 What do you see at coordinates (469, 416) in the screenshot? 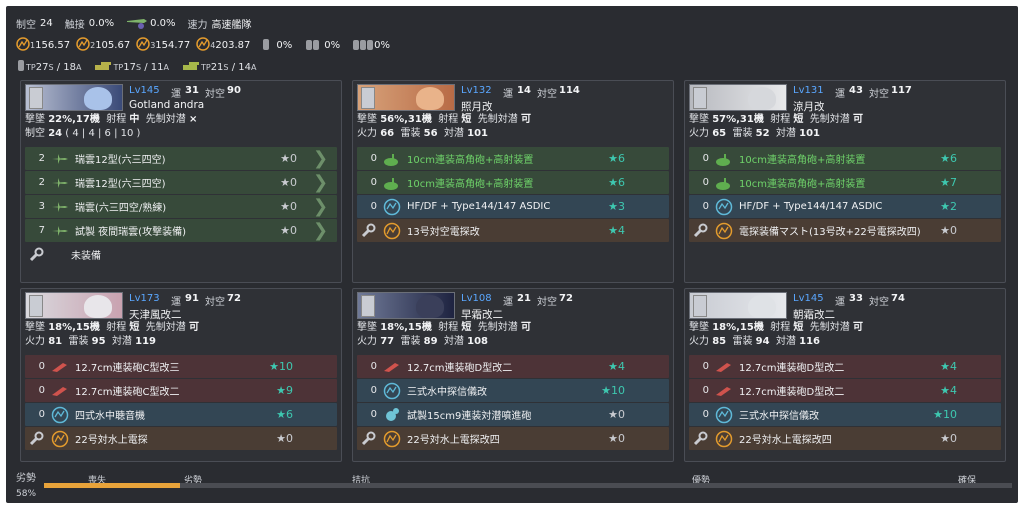
I see `equipment-name: 試製15cm9連装対潜噴進砲` at bounding box center [469, 416].